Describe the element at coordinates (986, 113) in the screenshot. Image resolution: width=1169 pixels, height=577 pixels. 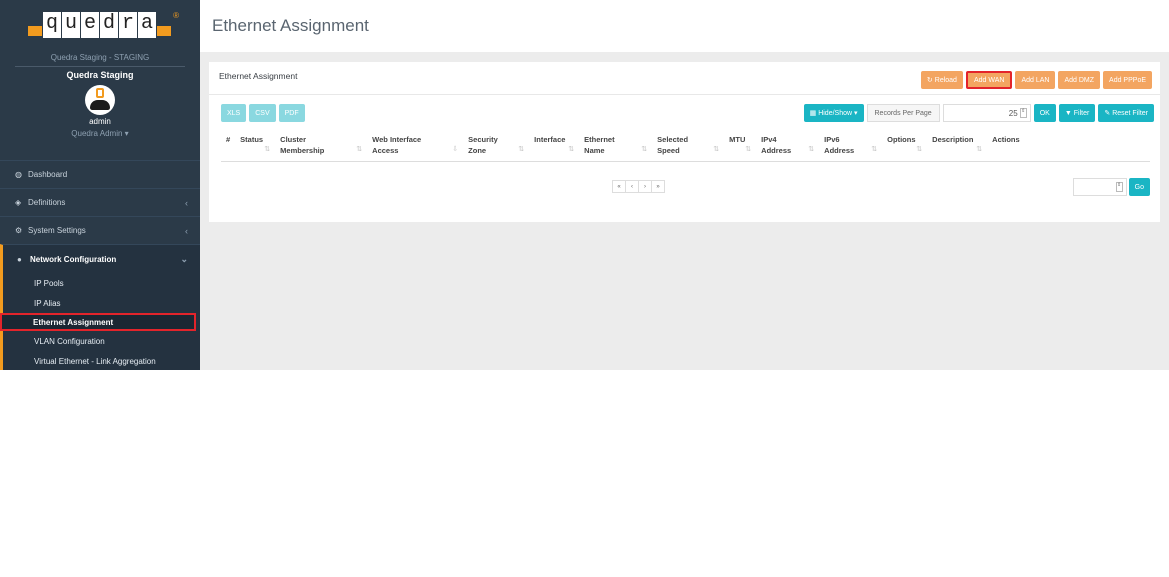
I see `records-per-page-input: 25 ⇕` at that location.